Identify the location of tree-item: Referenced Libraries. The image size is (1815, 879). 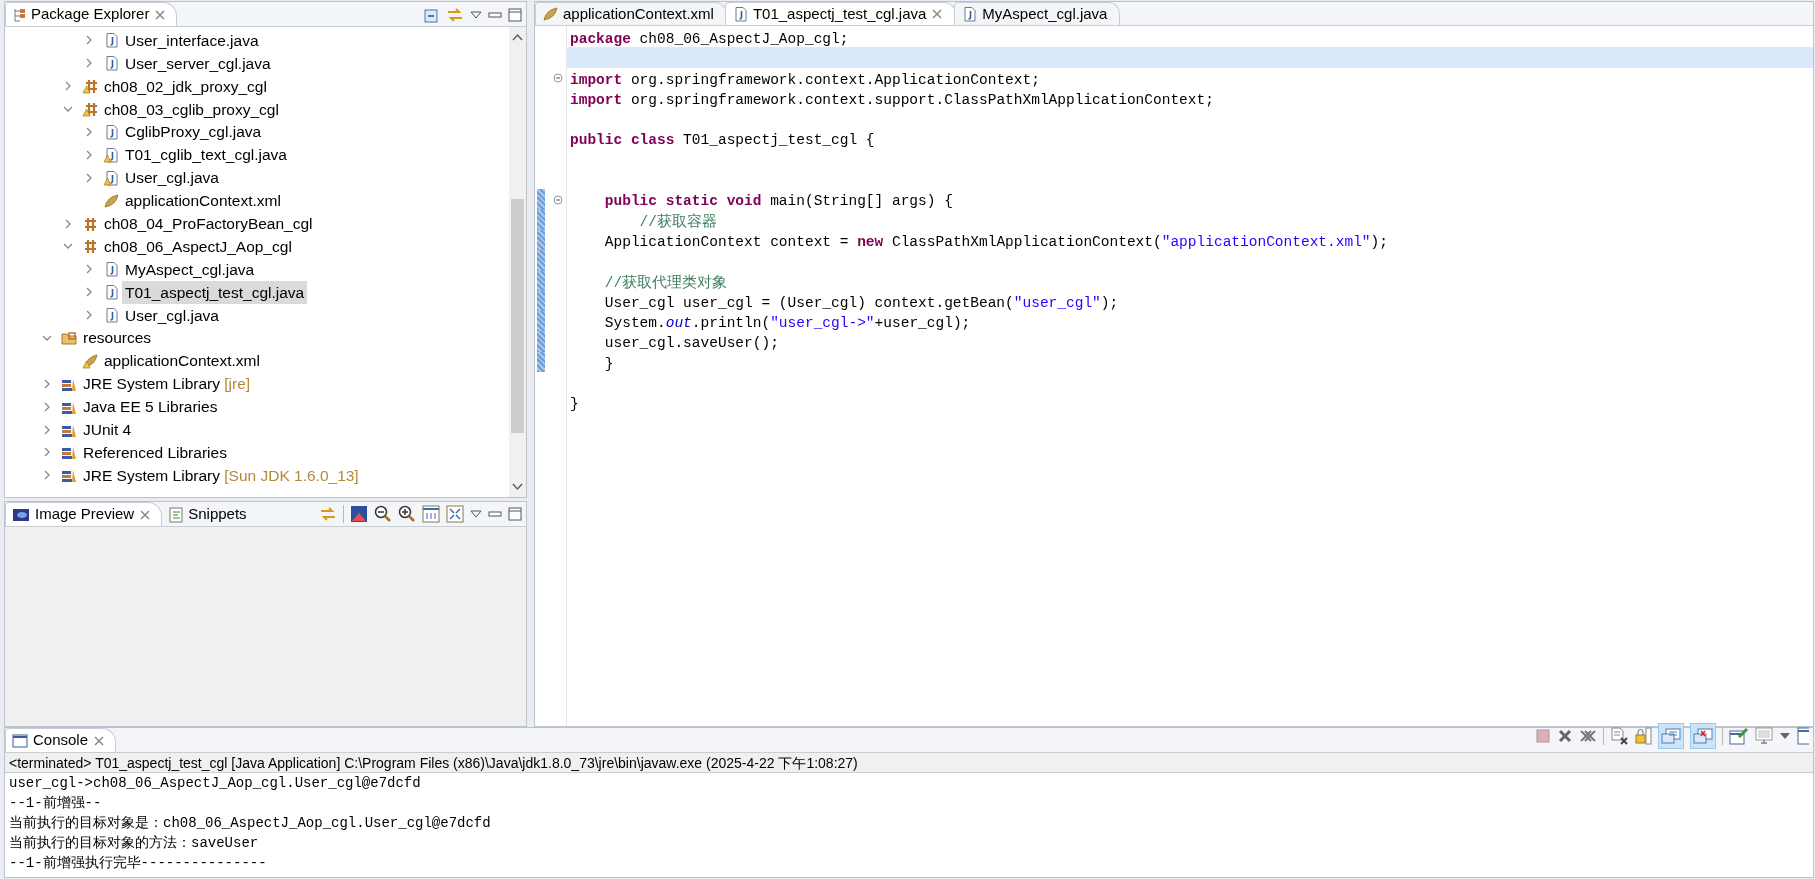
(155, 452).